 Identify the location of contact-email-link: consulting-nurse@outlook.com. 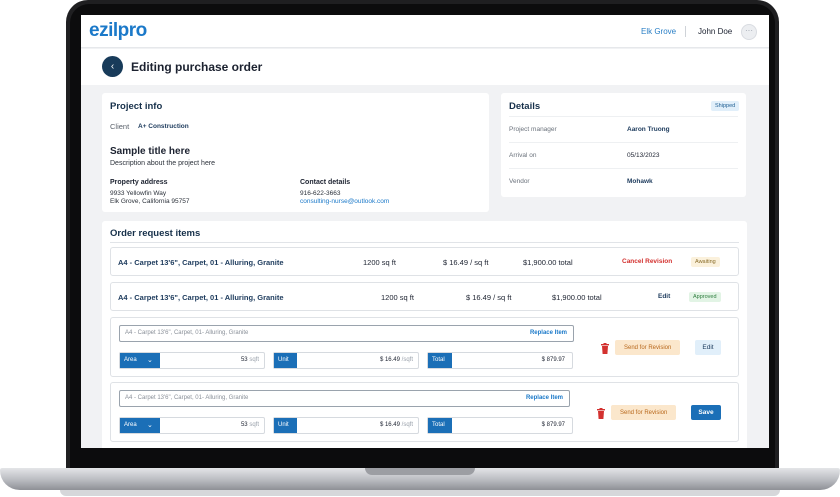
(344, 201).